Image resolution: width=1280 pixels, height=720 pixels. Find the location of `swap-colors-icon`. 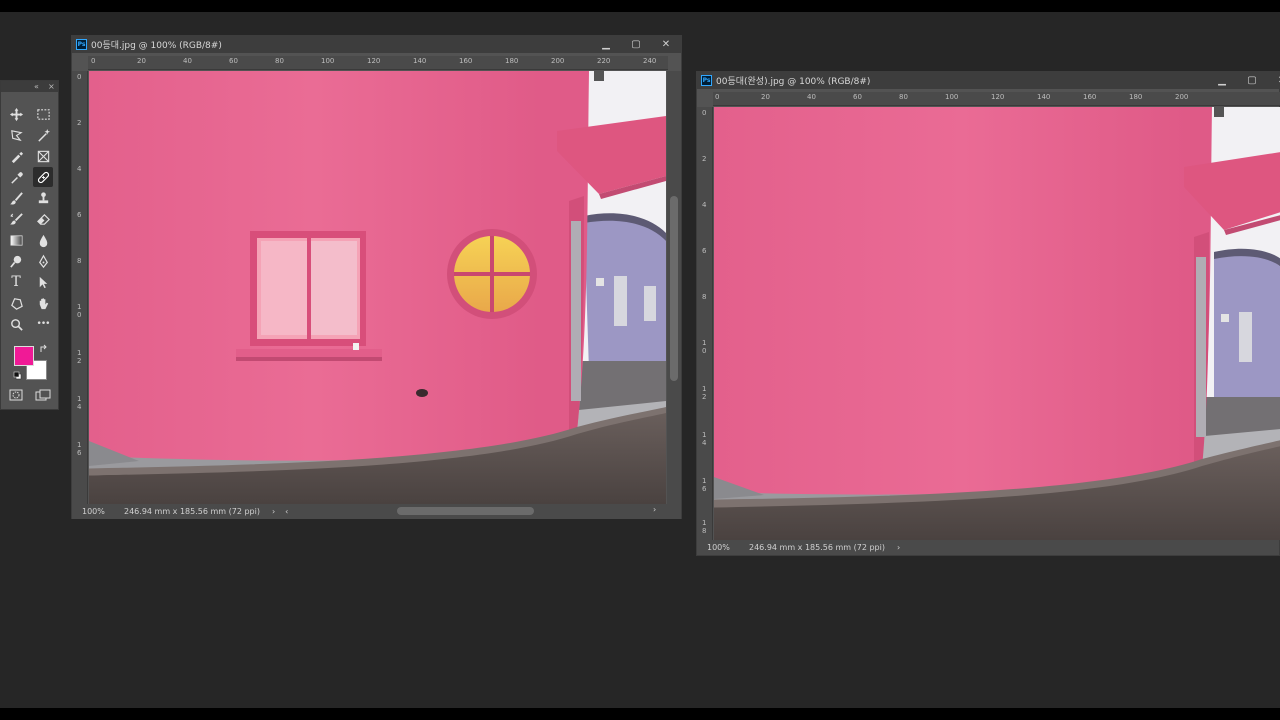

swap-colors-icon is located at coordinates (44, 349).